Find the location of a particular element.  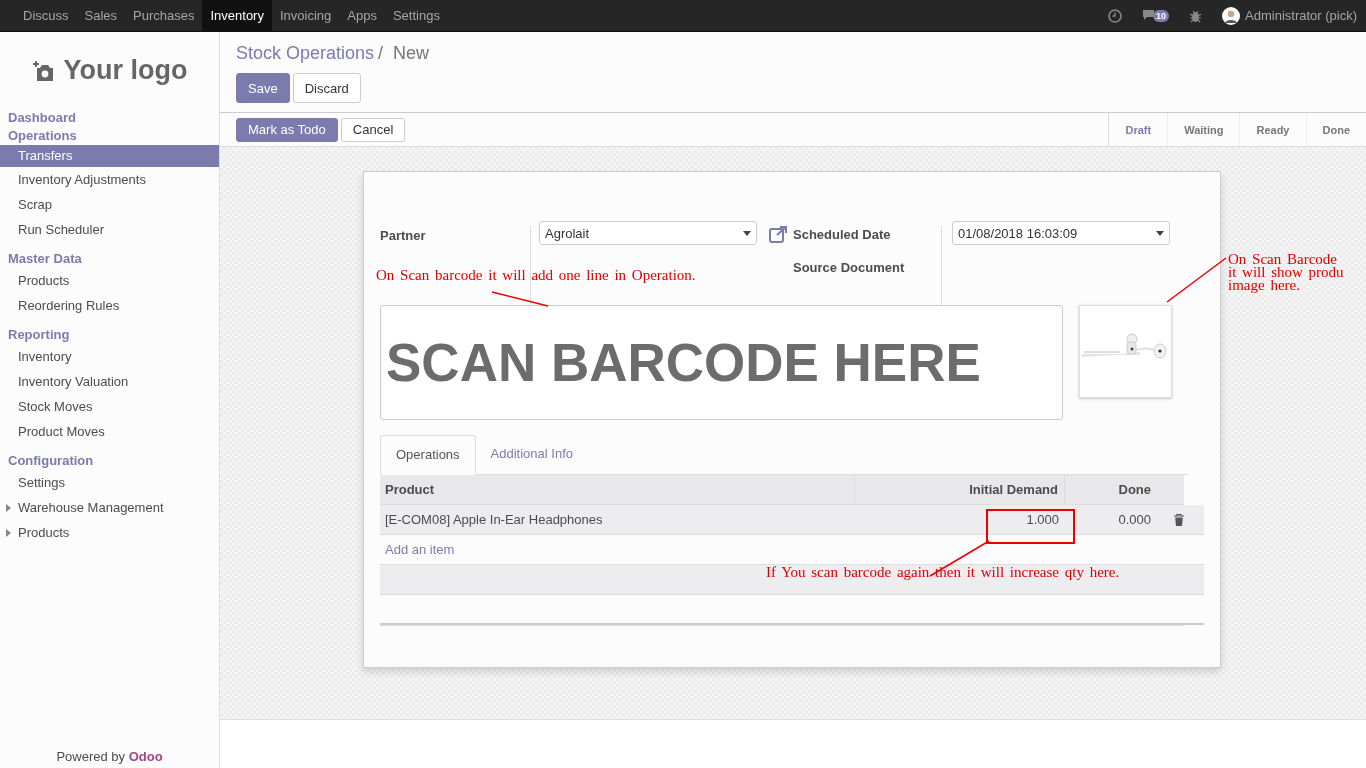

user-name: Administrator (pick) is located at coordinates (1301, 15).